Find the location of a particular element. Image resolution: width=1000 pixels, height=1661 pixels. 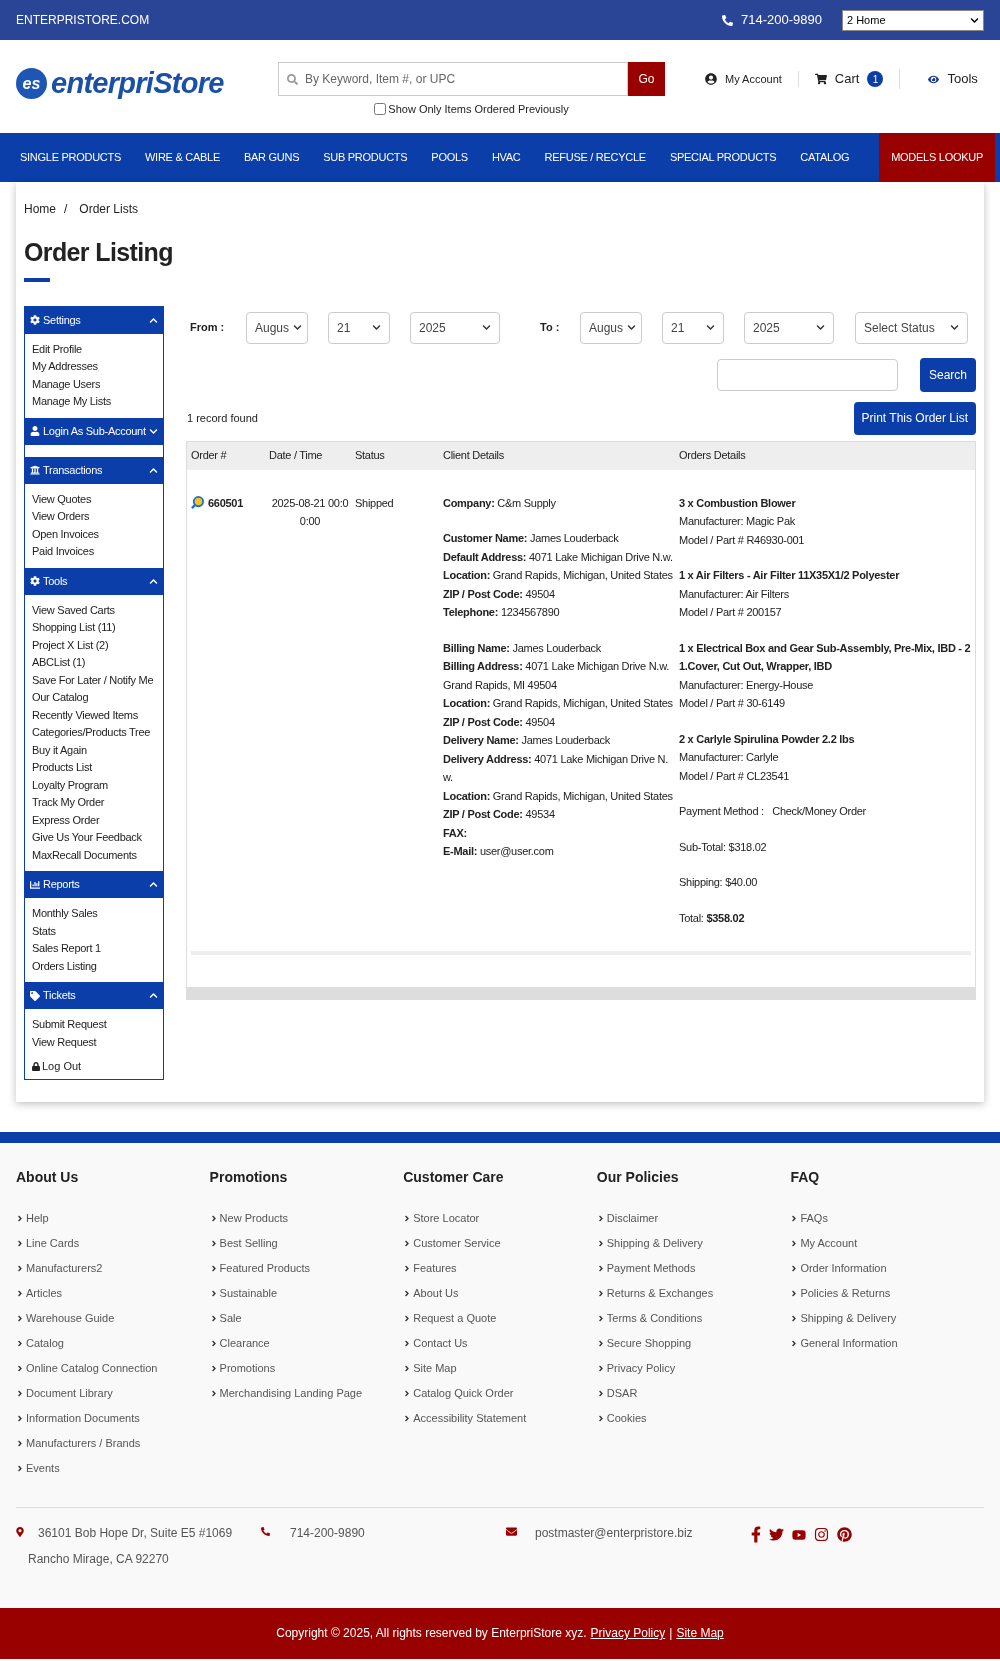

footer-link: Manufacturers / Brands is located at coordinates (113, 1443).